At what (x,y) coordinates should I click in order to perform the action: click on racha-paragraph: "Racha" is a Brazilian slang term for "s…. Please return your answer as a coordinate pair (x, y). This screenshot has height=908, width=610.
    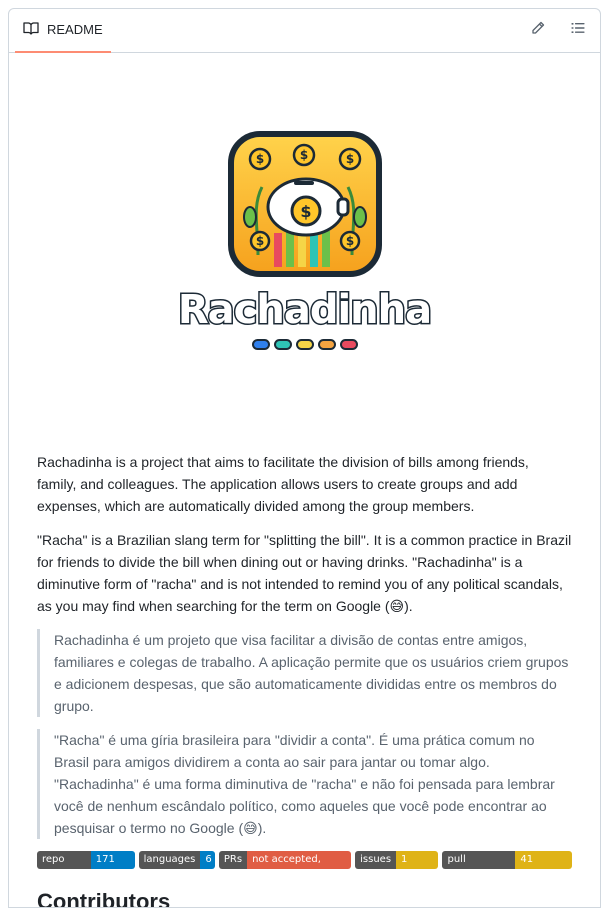
    Looking at the image, I should click on (304, 573).